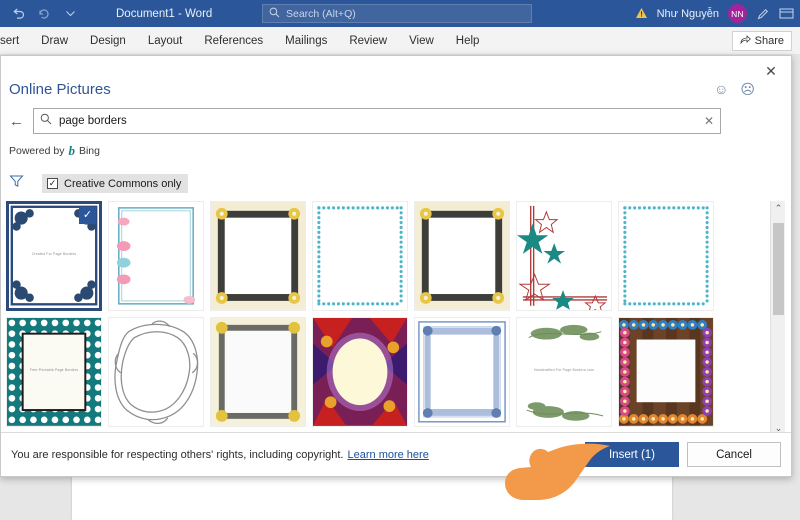 This screenshot has width=800, height=520. Describe the element at coordinates (778, 208) in the screenshot. I see `scroll-up-icon: ⌃` at that location.